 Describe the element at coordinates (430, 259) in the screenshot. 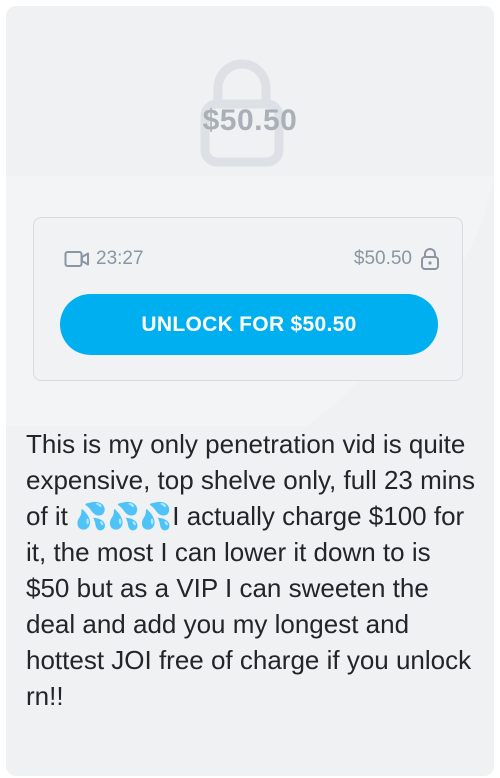

I see `small-lock-icon` at that location.